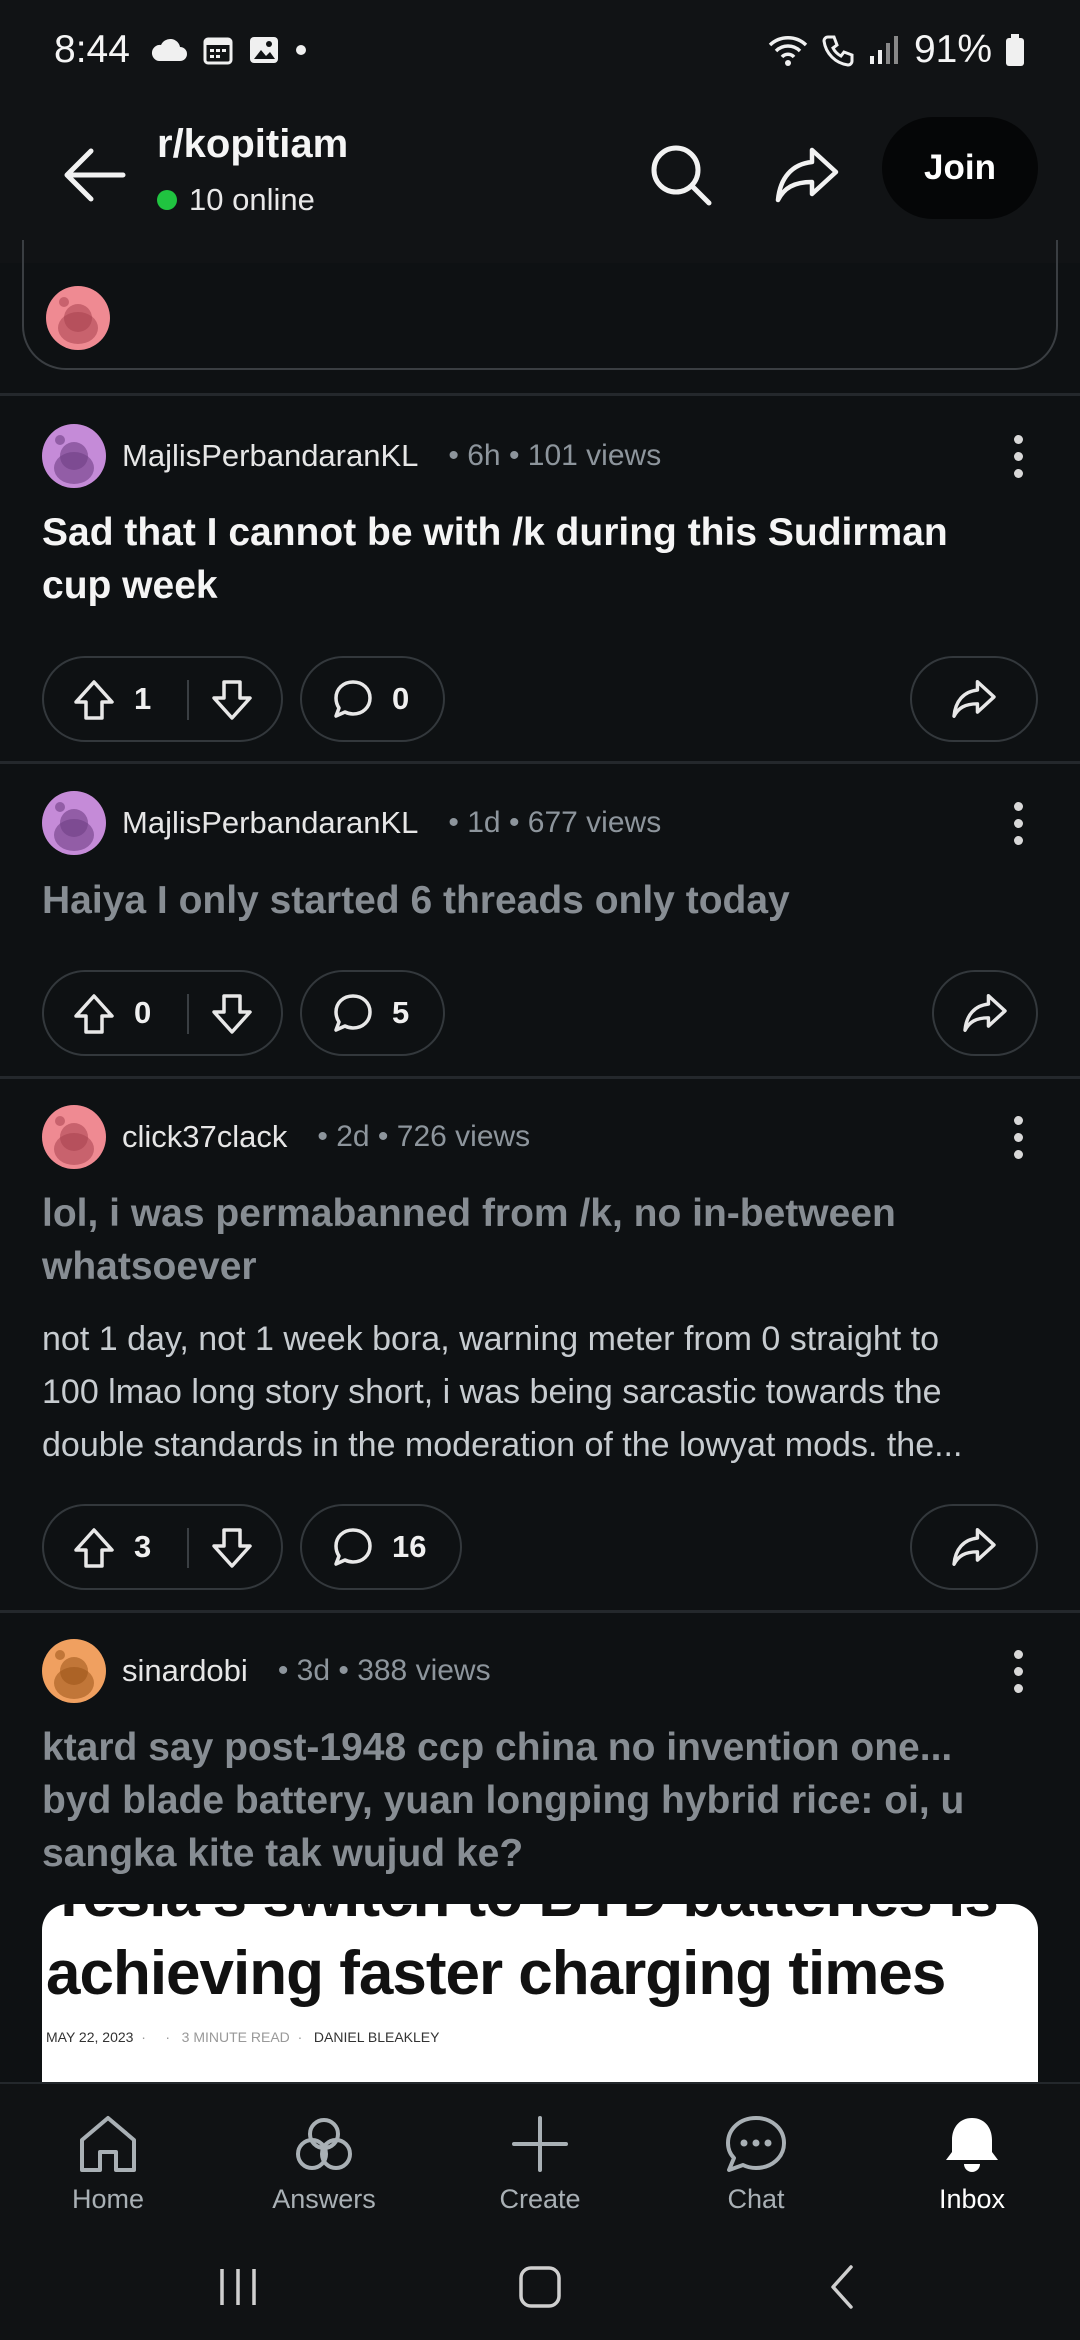  I want to click on preview-date: MAY 22, 2023, so click(90, 2037).